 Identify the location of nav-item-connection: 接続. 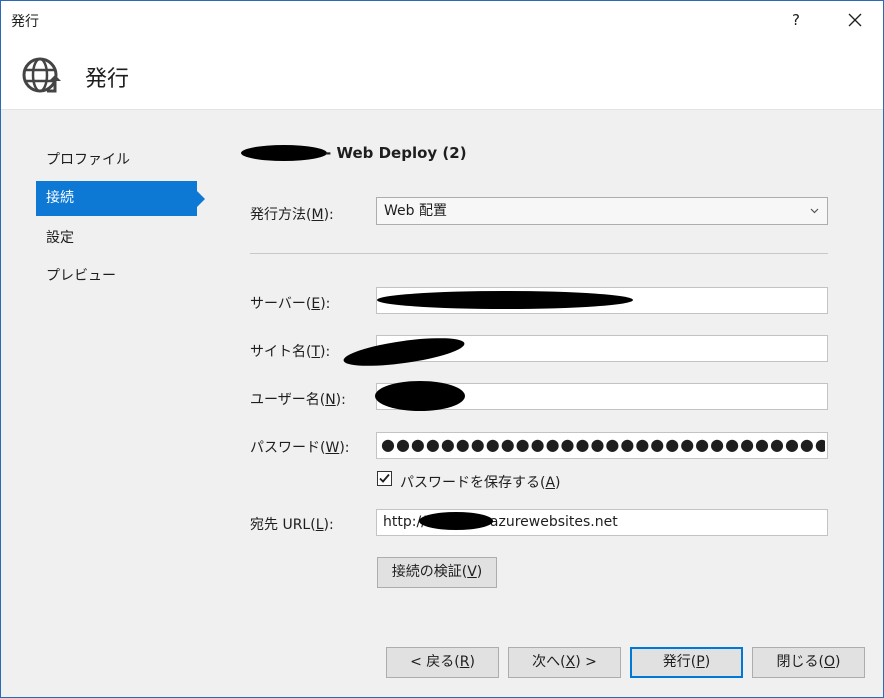
(120, 198).